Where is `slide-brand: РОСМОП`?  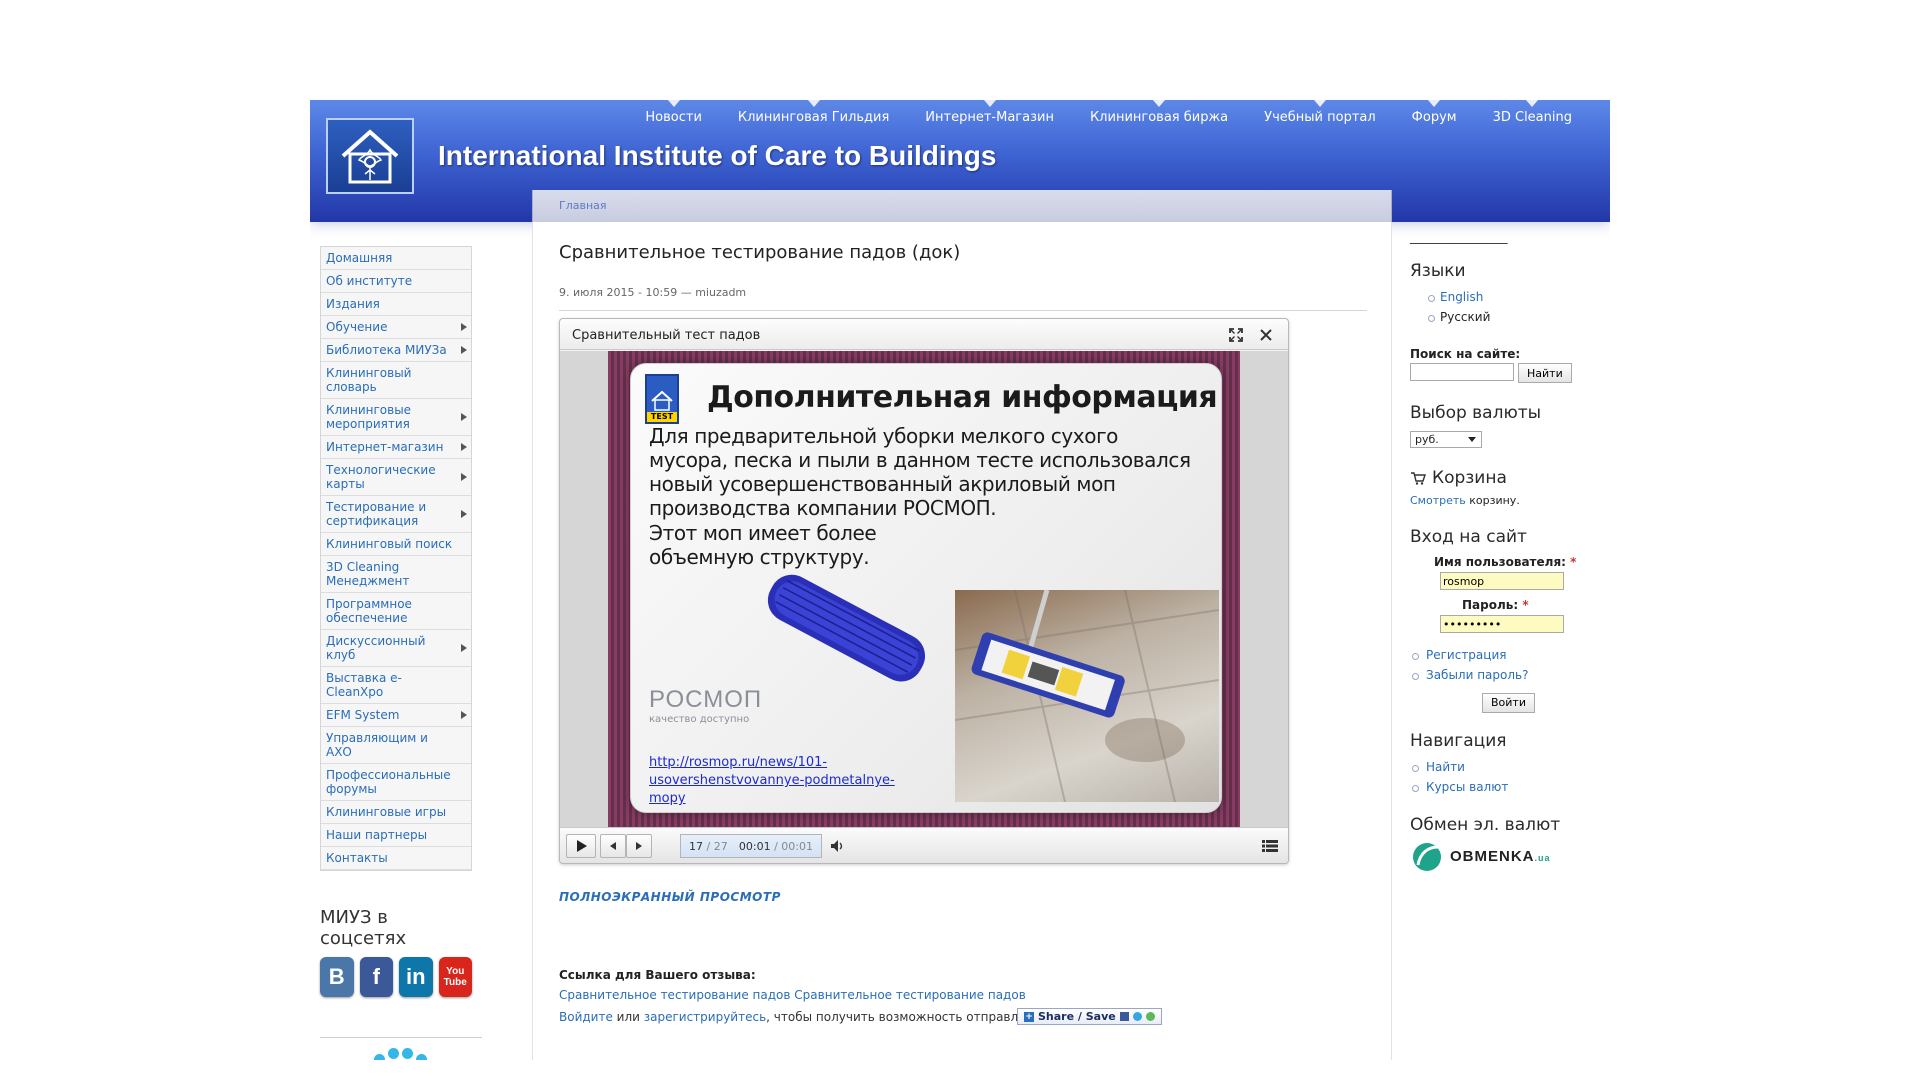
slide-brand: РОСМОП is located at coordinates (706, 699).